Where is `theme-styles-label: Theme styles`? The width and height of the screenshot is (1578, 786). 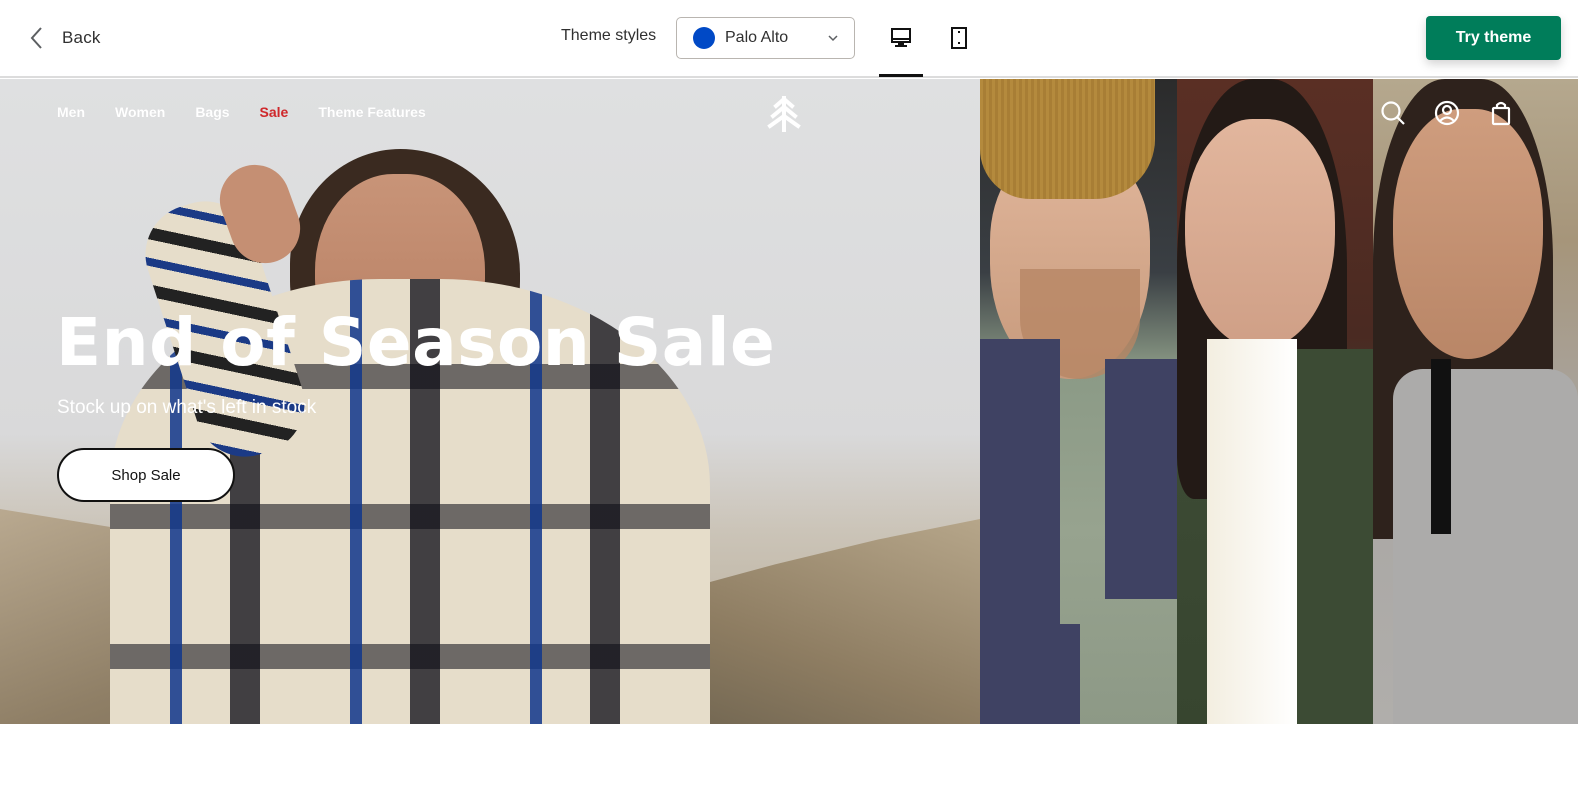
theme-styles-label: Theme styles is located at coordinates (609, 35).